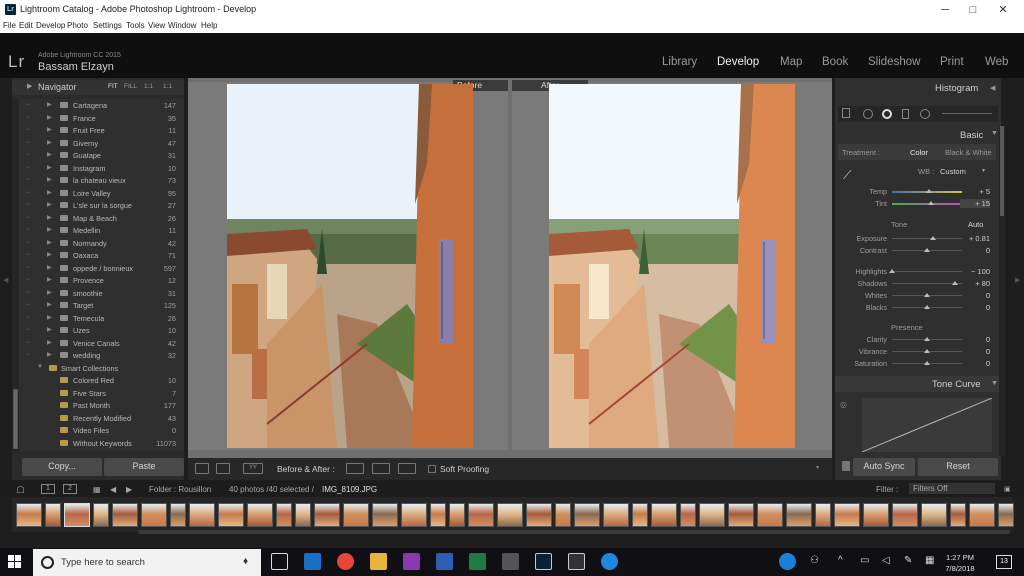  Describe the element at coordinates (29, 86) in the screenshot. I see `collapse-triangle-icon: ▶` at that location.